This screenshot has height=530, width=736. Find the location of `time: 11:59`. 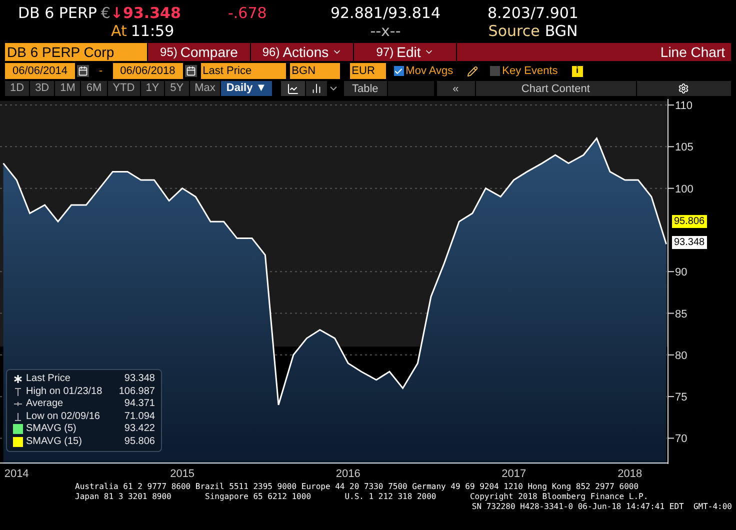

time: 11:59 is located at coordinates (152, 31).